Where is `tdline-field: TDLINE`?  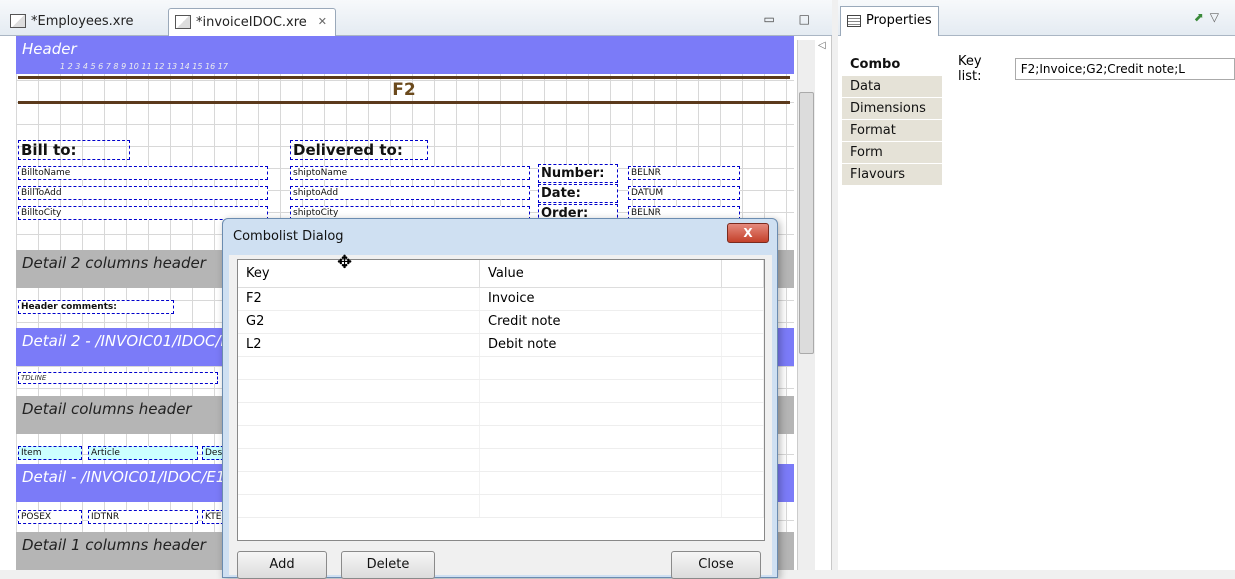 tdline-field: TDLINE is located at coordinates (118, 378).